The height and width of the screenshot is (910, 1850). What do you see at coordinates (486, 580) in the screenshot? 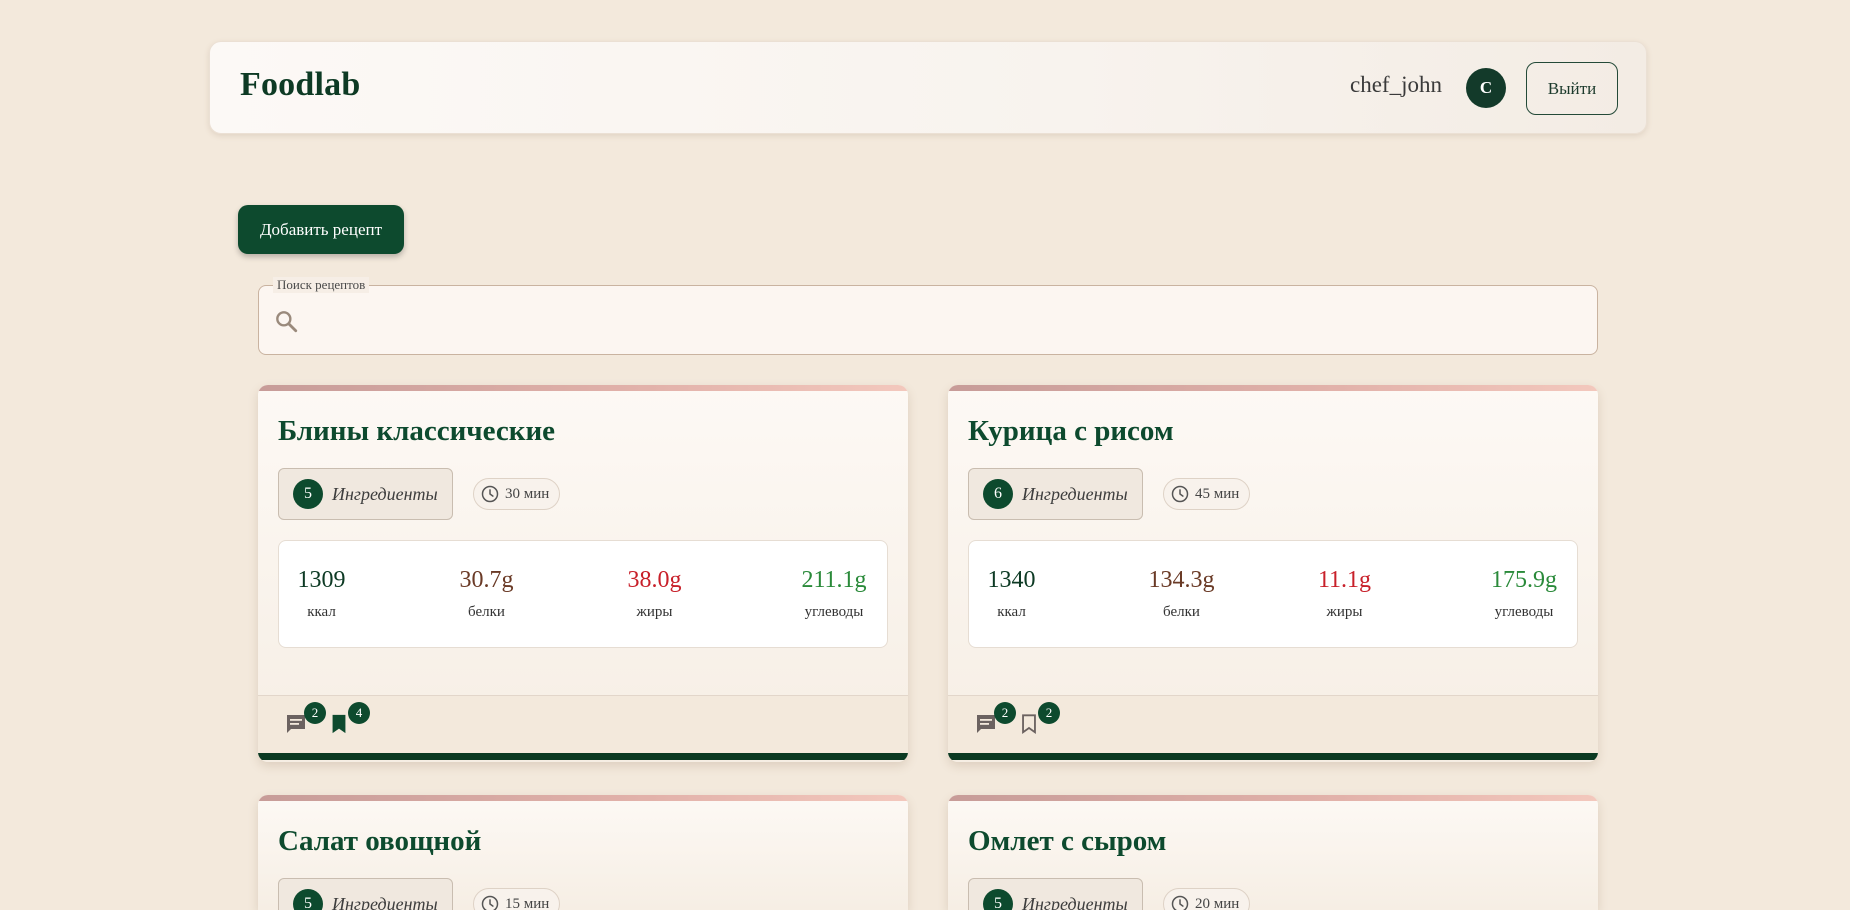
I see `protein-value: 30.7g` at bounding box center [486, 580].